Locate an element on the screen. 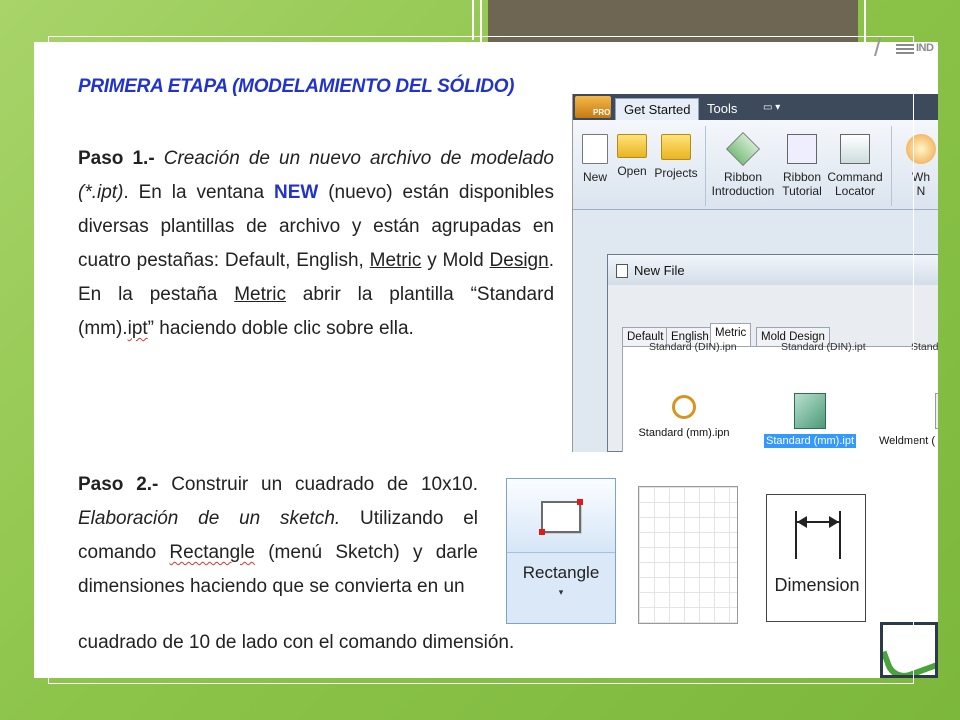 The image size is (960, 720). dialog-title-bar: New File is located at coordinates (773, 270).